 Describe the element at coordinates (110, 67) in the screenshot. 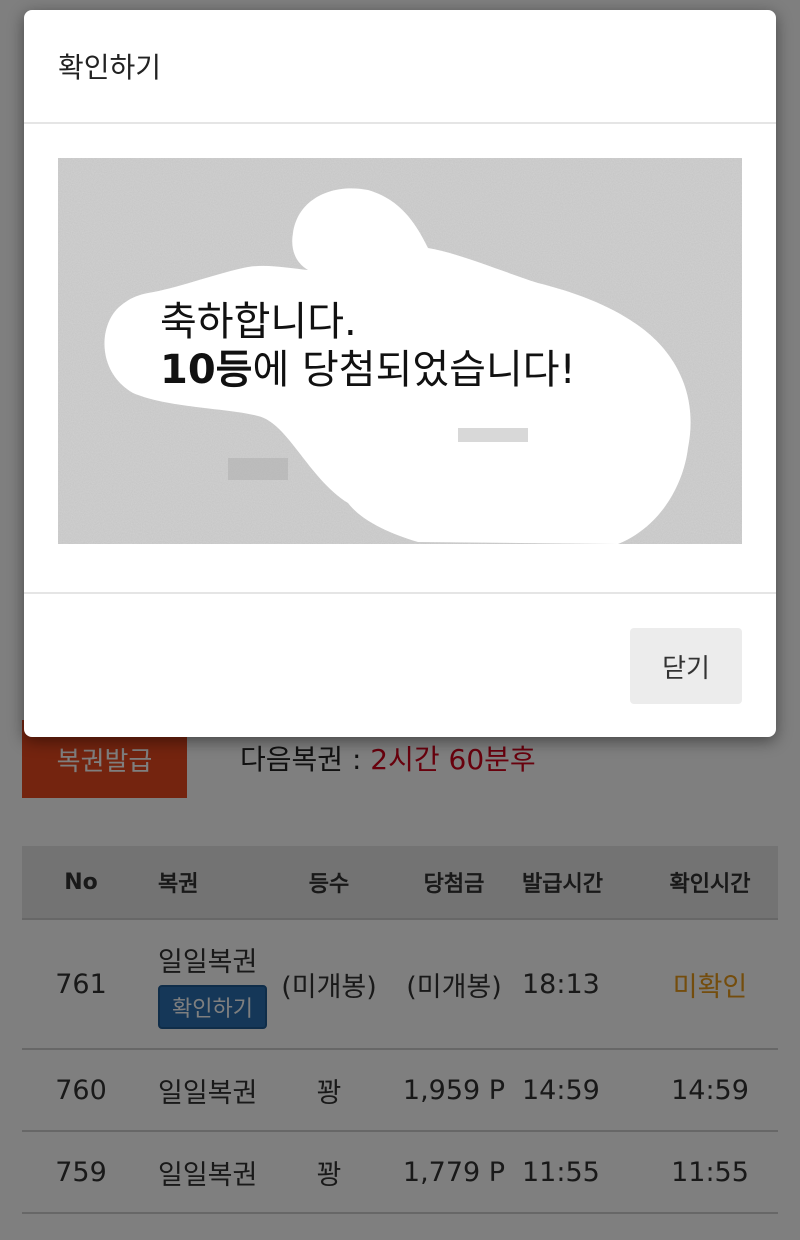

I see `modal-title: 확인하기` at that location.